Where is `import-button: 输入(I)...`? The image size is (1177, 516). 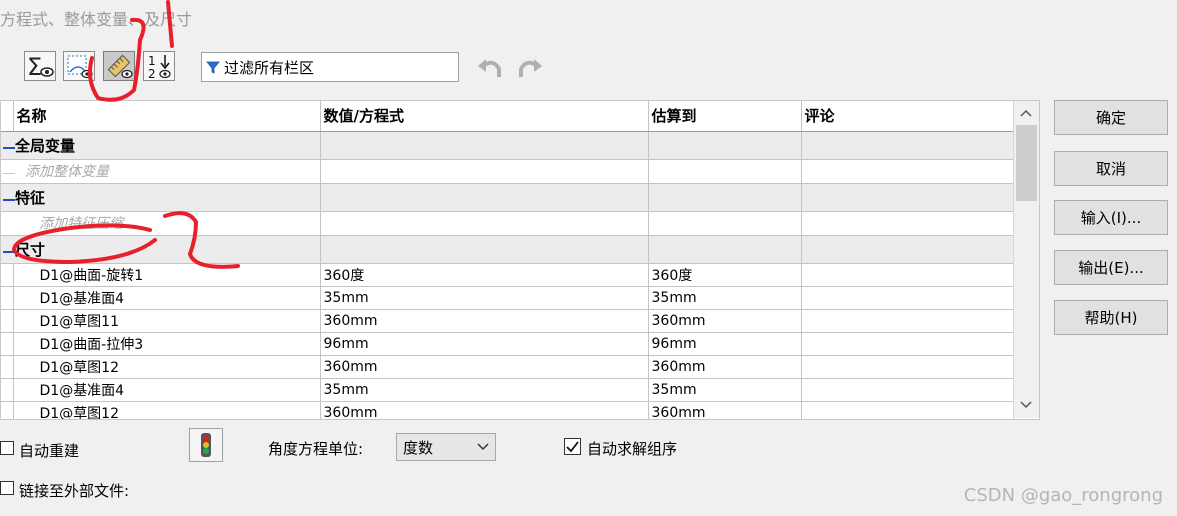 import-button: 输入(I)... is located at coordinates (1111, 217).